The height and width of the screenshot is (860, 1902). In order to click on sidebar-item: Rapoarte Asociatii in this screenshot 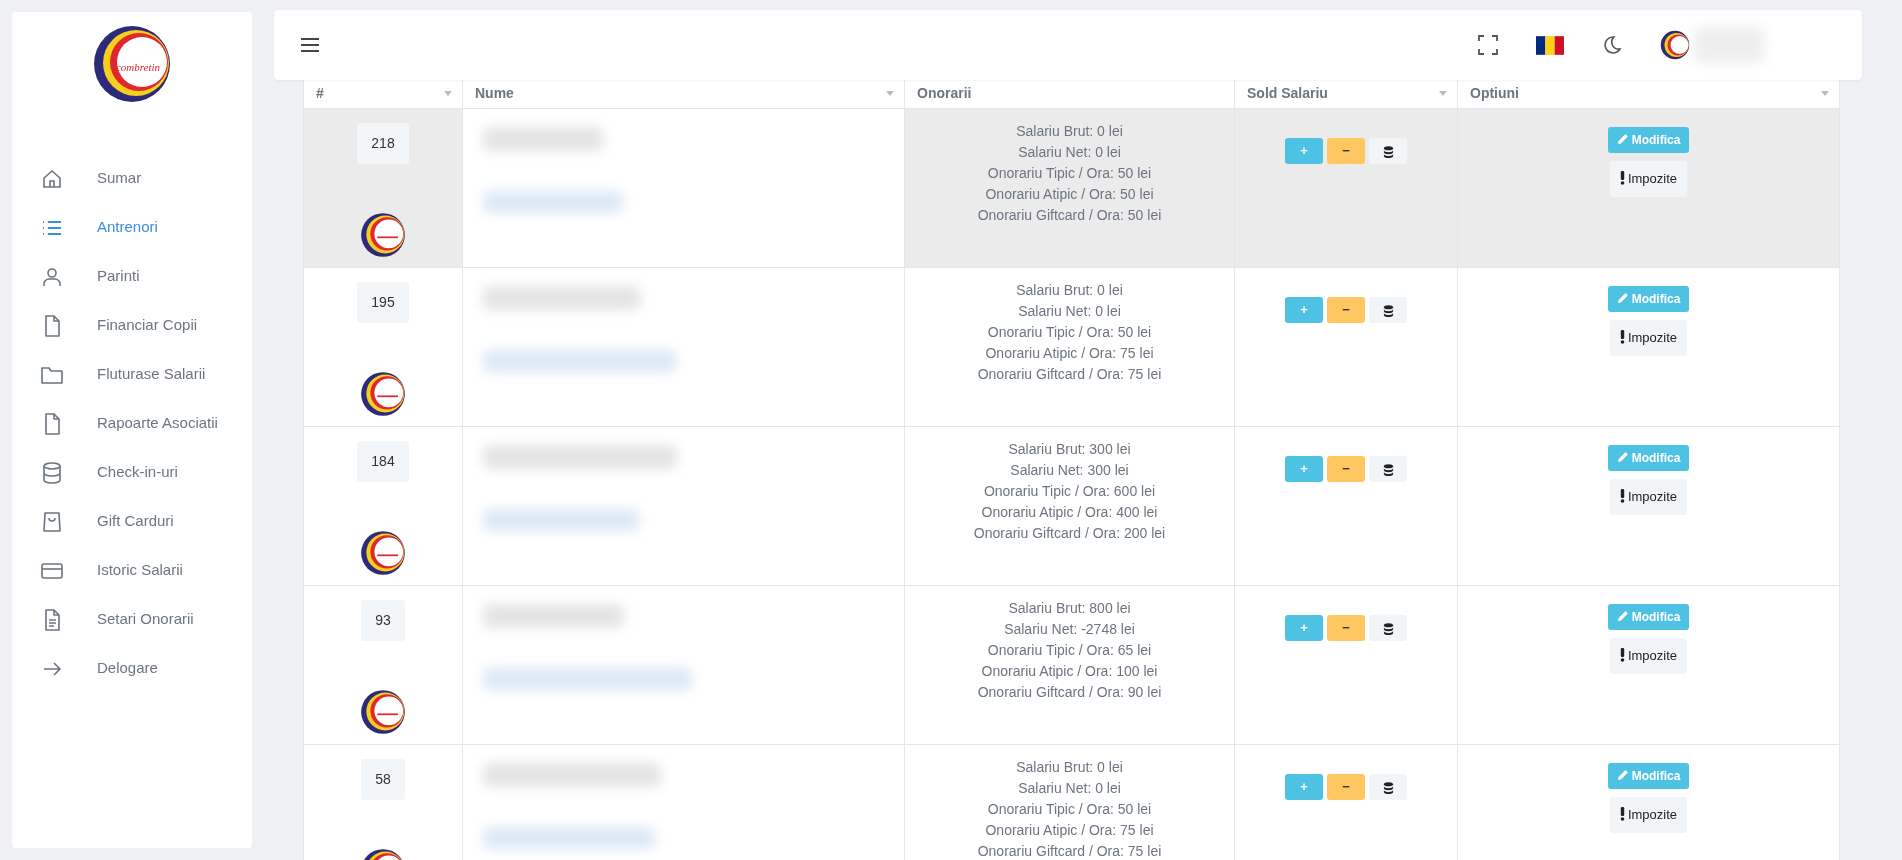, I will do `click(132, 423)`.